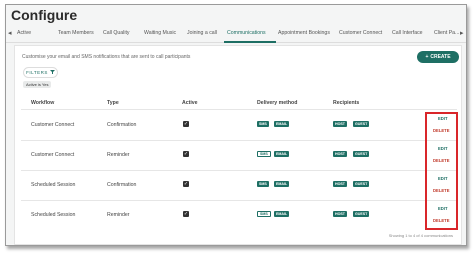 This screenshot has height=253, width=474. What do you see at coordinates (160, 33) in the screenshot?
I see `tab-waiting-music: Waiting Music` at bounding box center [160, 33].